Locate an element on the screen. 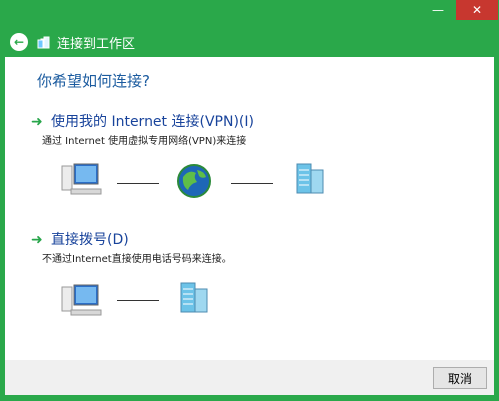  network-icon is located at coordinates (43, 42).